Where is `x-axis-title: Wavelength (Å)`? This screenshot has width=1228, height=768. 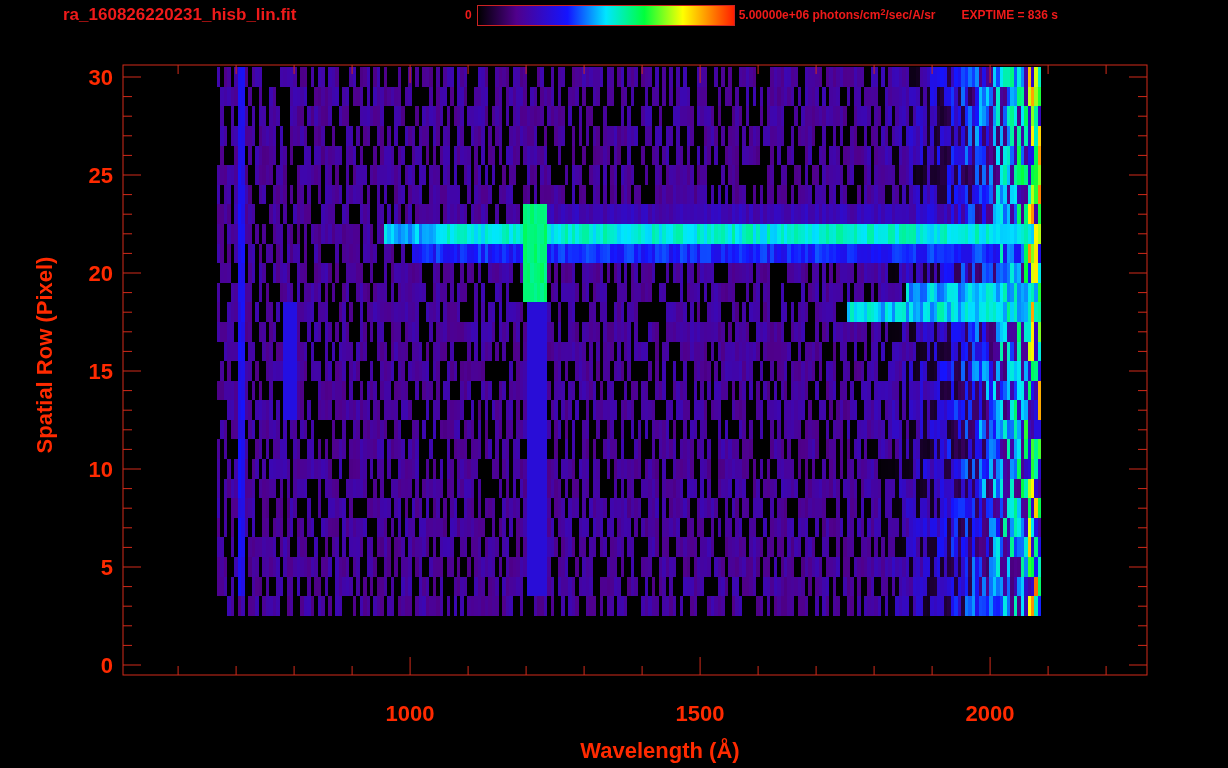 x-axis-title: Wavelength (Å) is located at coordinates (660, 750).